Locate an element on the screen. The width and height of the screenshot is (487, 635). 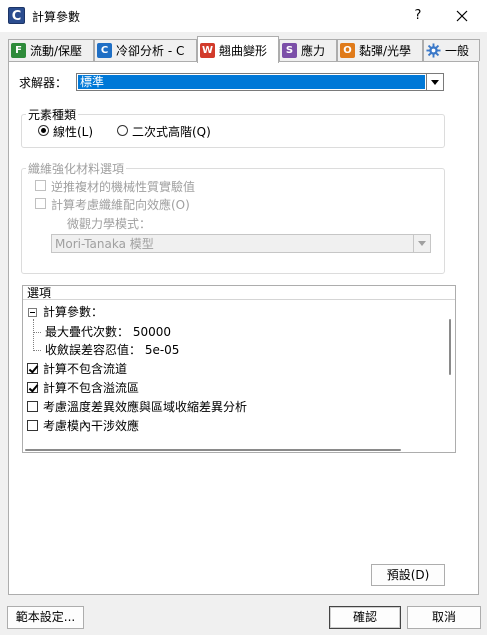
solver-select: 標準 is located at coordinates (260, 82).